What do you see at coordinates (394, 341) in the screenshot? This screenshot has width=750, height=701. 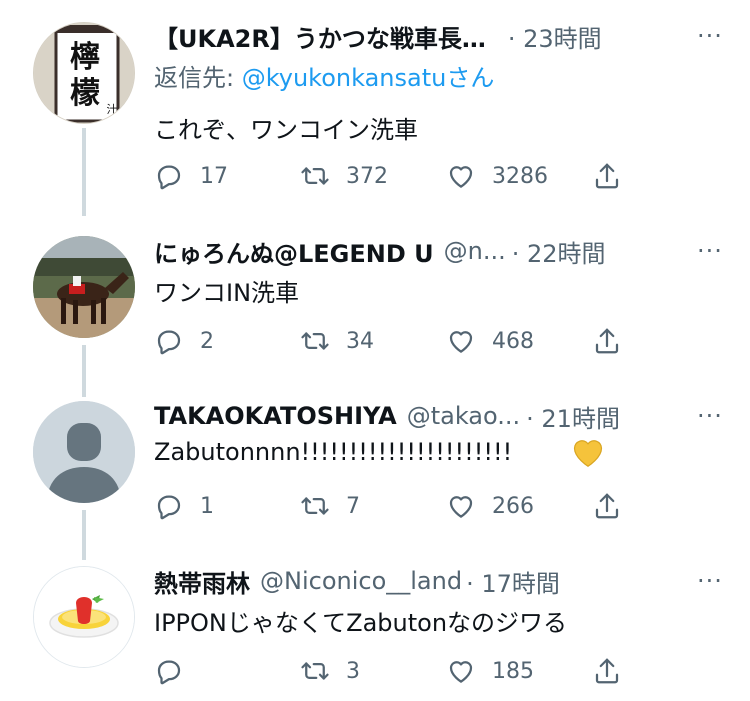 I see `tweet-actions: 2 34 468` at bounding box center [394, 341].